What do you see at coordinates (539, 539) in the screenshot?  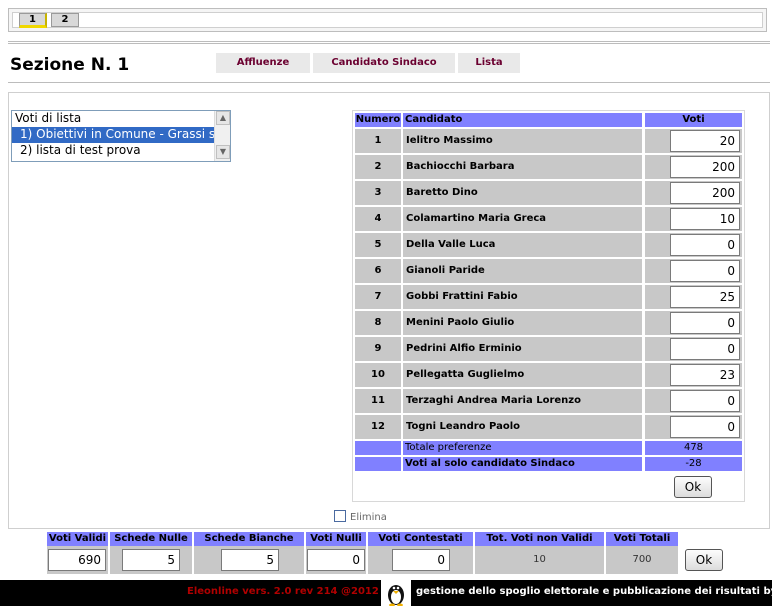 I see `header-tot-non-validi: Tot. Voti non Validi` at bounding box center [539, 539].